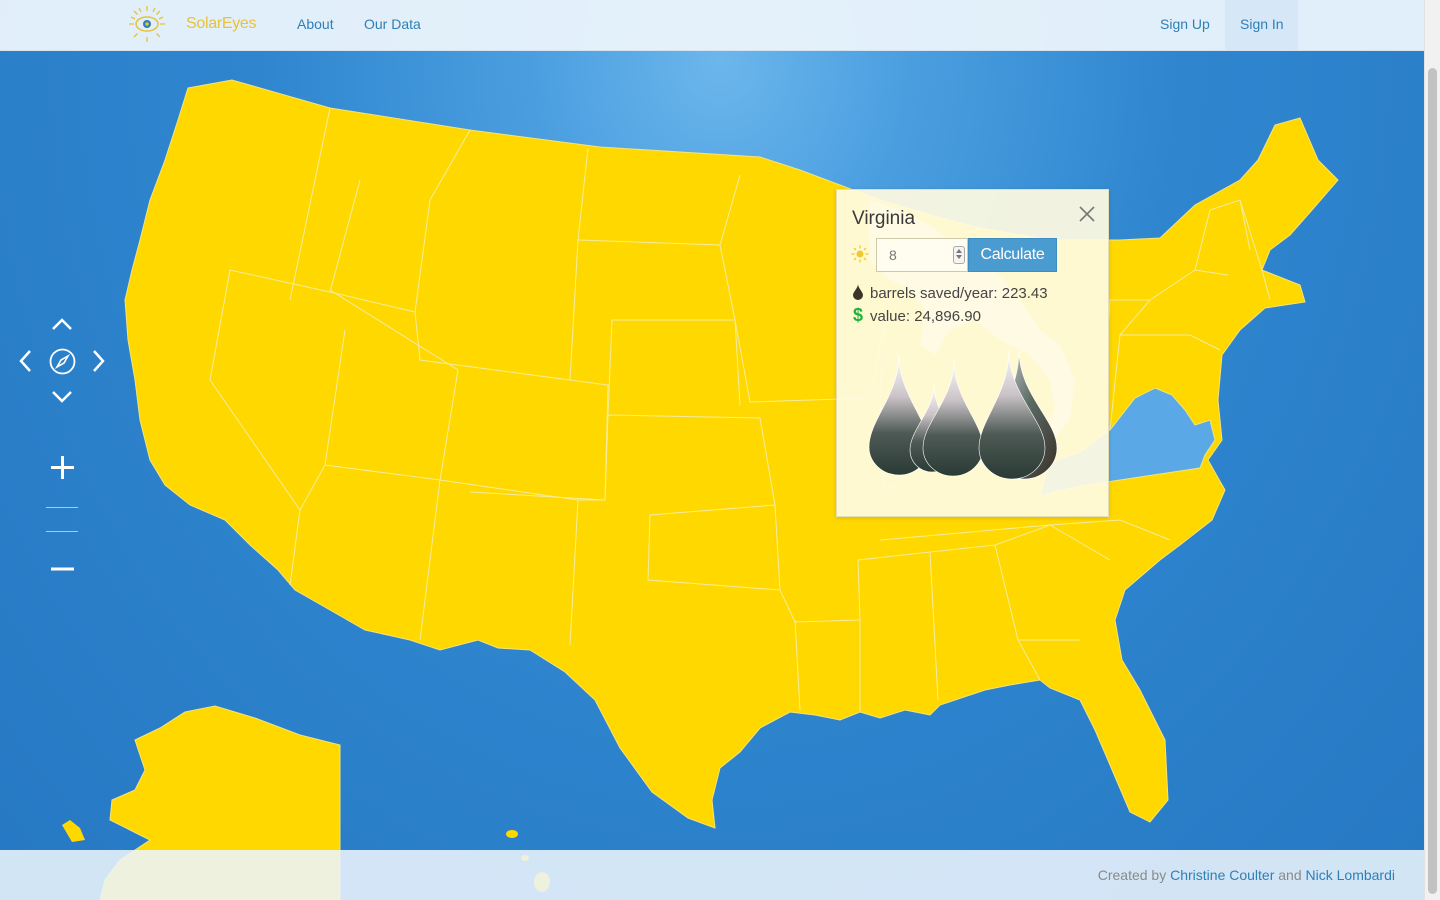  What do you see at coordinates (62, 397) in the screenshot?
I see `chevron-down-icon` at bounding box center [62, 397].